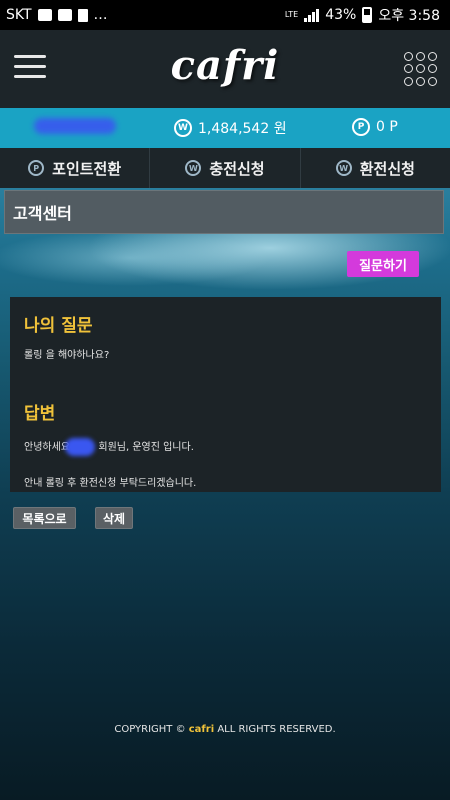 This screenshot has width=450, height=800. What do you see at coordinates (80, 447) in the screenshot?
I see `member-name-redacted` at bounding box center [80, 447].